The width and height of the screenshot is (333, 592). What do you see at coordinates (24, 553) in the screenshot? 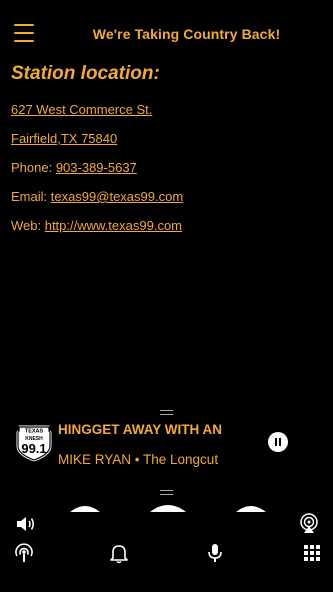
I see `podcast-icon` at bounding box center [24, 553].